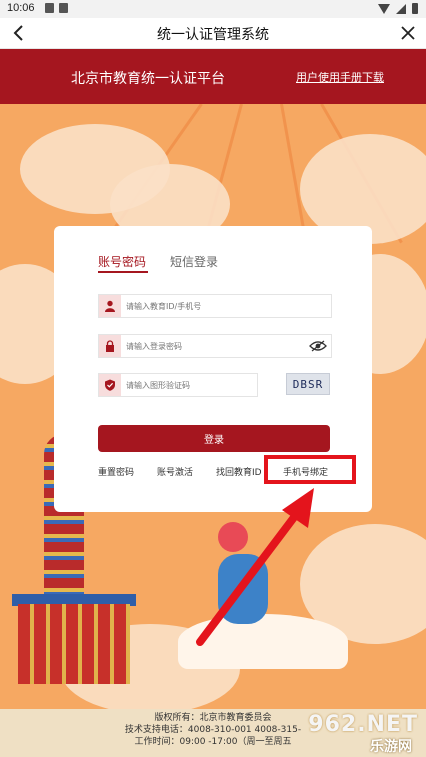  What do you see at coordinates (391, 747) in the screenshot?
I see `watermark-subtext: 乐游网` at bounding box center [391, 747].